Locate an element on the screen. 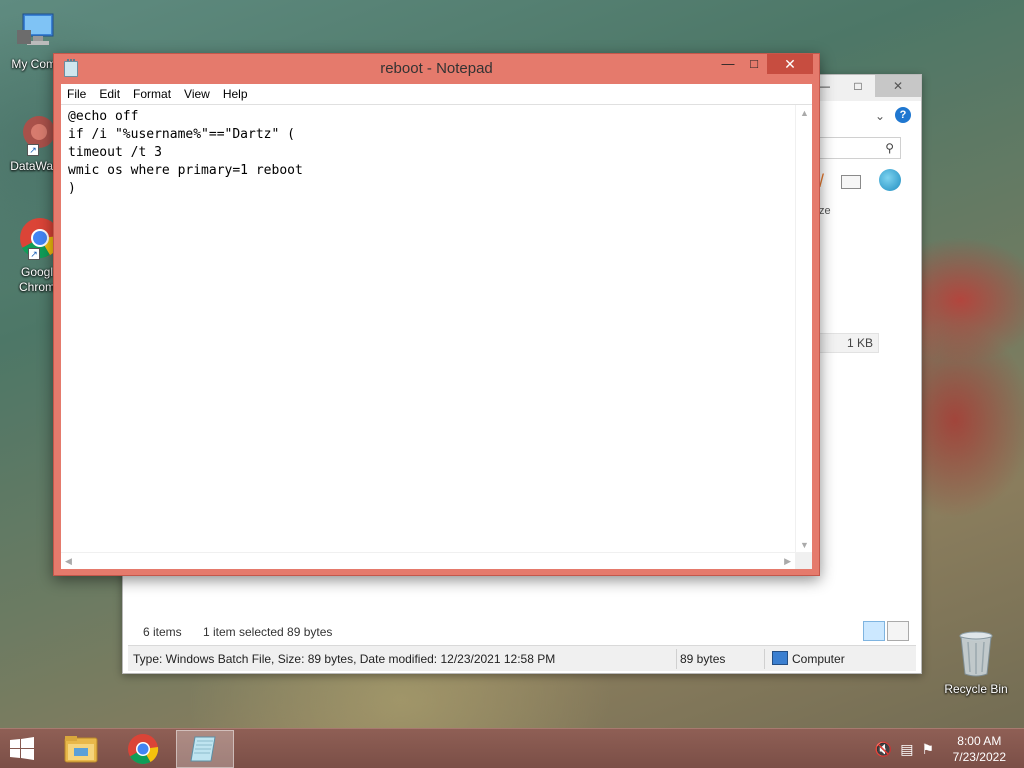 The width and height of the screenshot is (1024, 768). desktop-icon-recycle-bin: Recycle Bin is located at coordinates (976, 663).